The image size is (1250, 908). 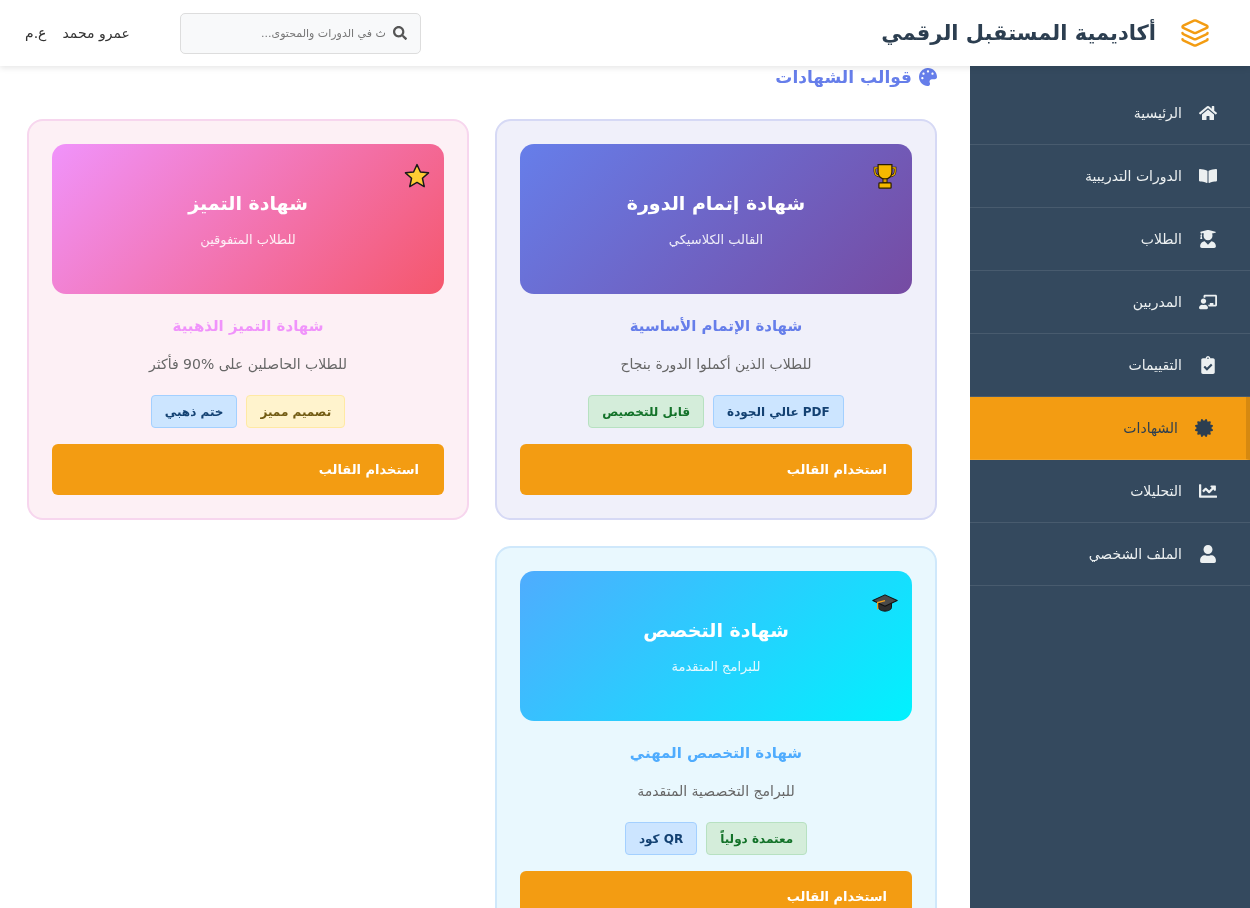 I want to click on trophy-icon, so click(x=885, y=176).